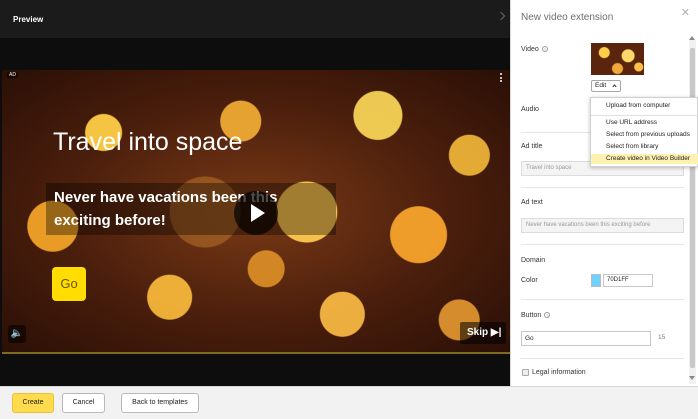  What do you see at coordinates (536, 315) in the screenshot?
I see `button-label: Button?` at bounding box center [536, 315].